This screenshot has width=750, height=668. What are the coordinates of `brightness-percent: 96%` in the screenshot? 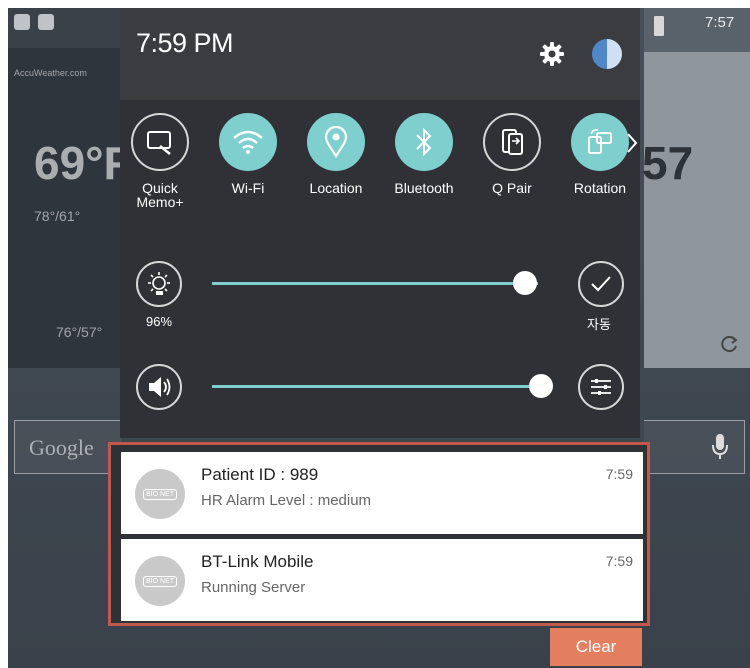 It's located at (159, 321).